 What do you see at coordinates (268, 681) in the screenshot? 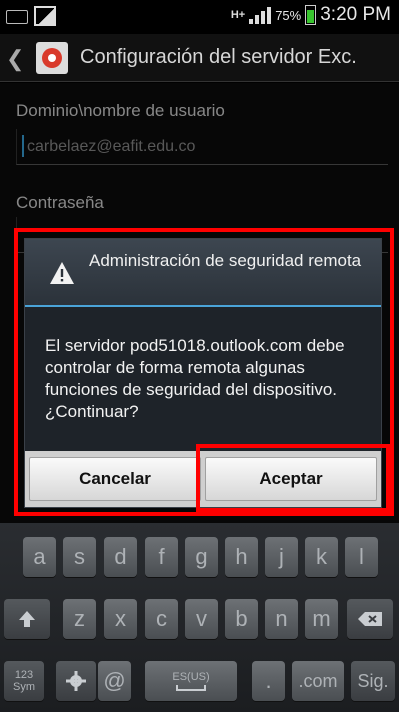
I see `key-period: .` at bounding box center [268, 681].